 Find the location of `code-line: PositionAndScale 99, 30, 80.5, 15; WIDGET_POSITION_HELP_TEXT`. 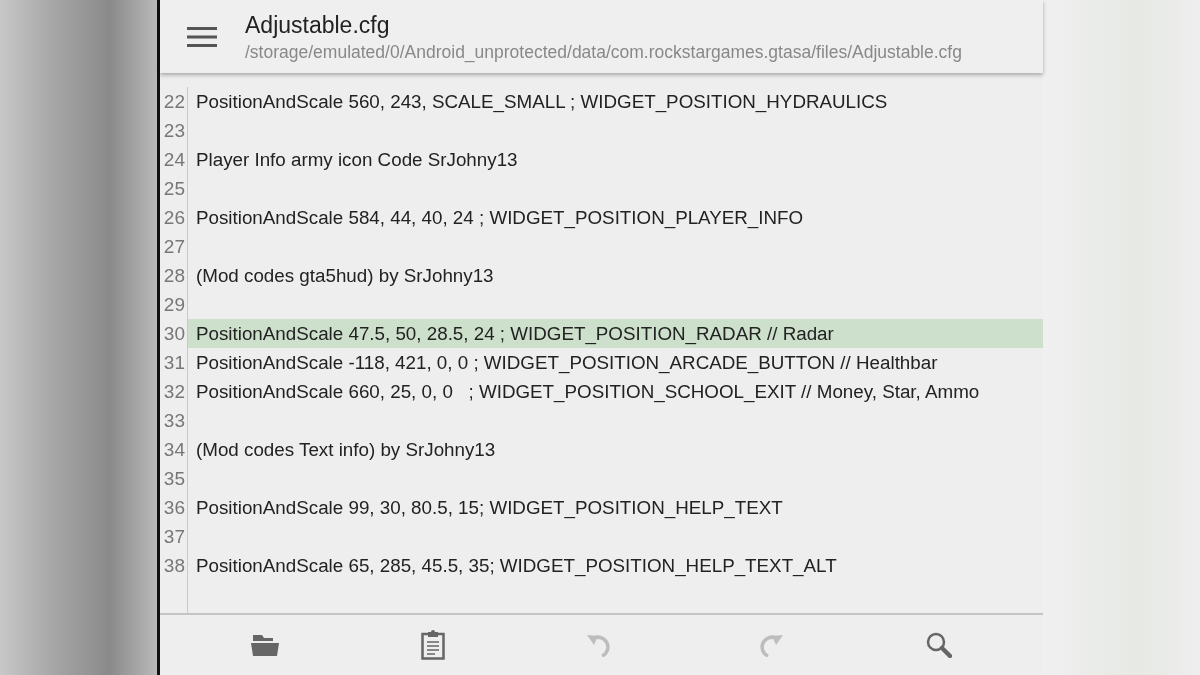

code-line: PositionAndScale 99, 30, 80.5, 15; WIDGET_POSITION_HELP_TEXT is located at coordinates (489, 507).